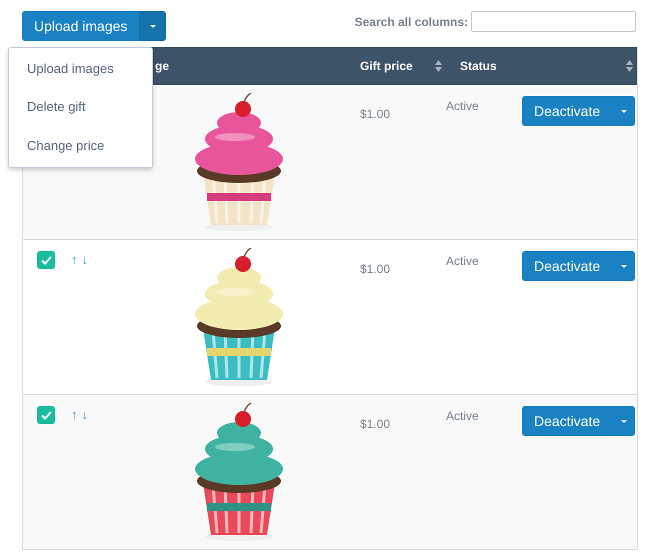 The width and height of the screenshot is (651, 552). I want to click on column-header: Status, so click(478, 66).